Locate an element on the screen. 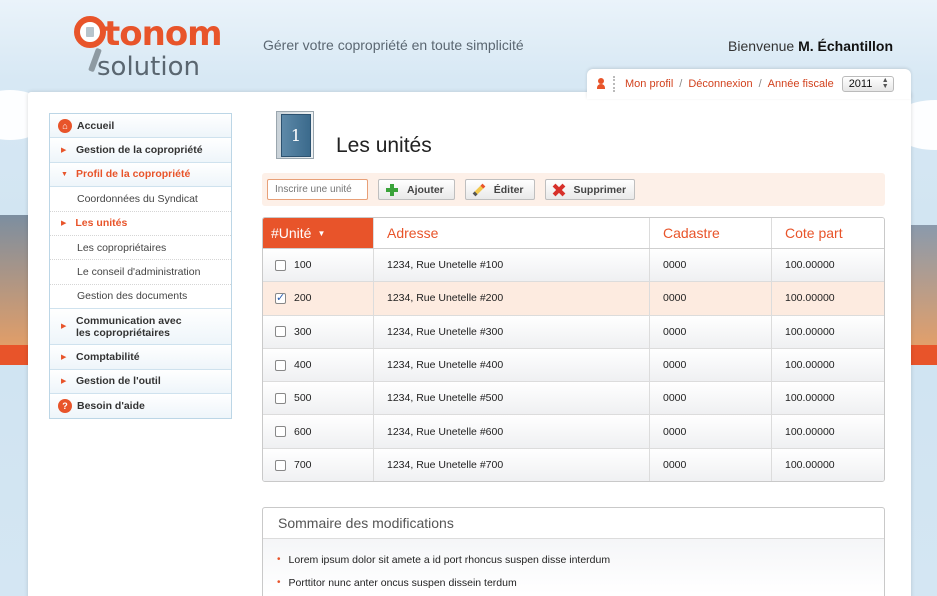  column-header-cote-part: Cote part is located at coordinates (828, 233).